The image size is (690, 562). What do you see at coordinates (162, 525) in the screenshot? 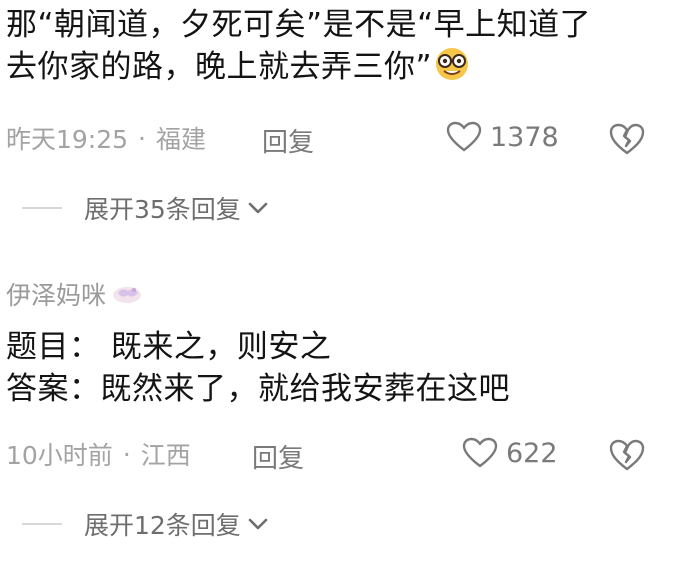
I see `expand-replies-label: 展开12条回复` at bounding box center [162, 525].